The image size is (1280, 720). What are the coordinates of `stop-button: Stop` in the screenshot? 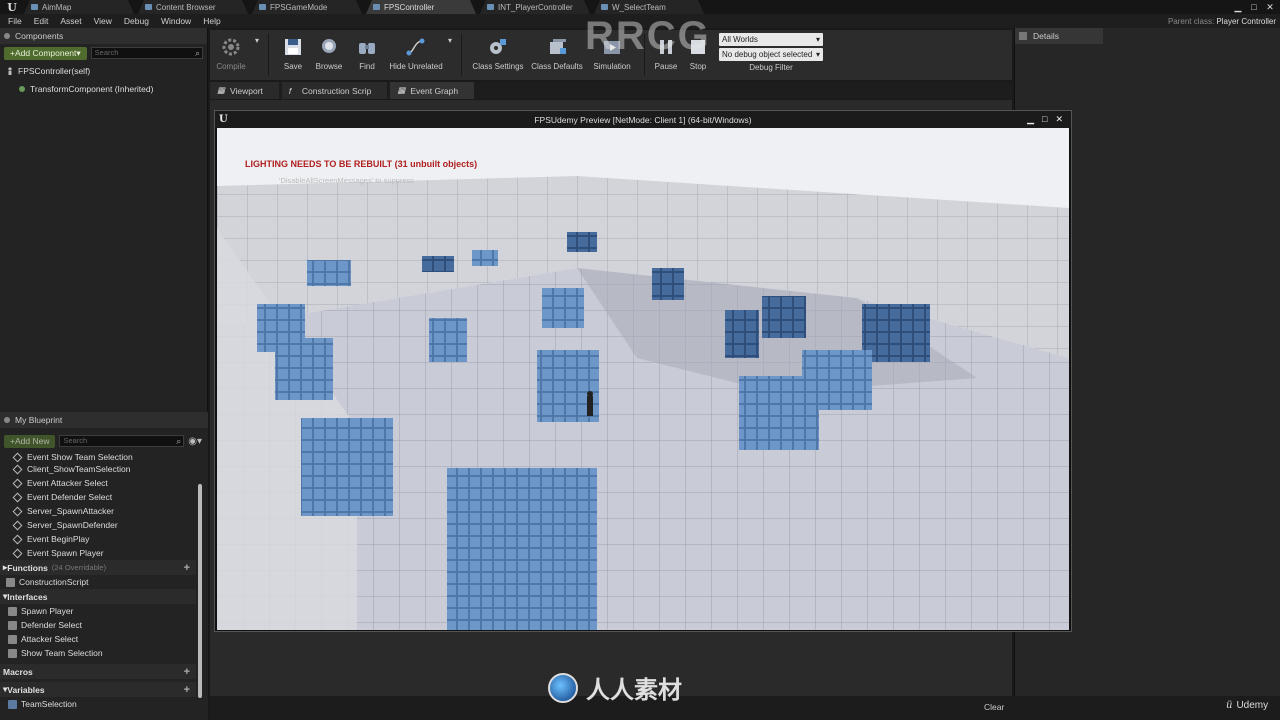 It's located at (698, 55).